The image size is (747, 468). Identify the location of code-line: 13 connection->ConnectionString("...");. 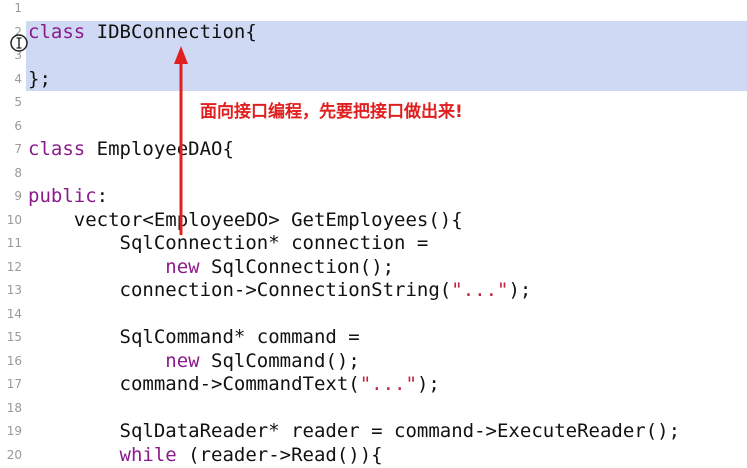
(373, 291).